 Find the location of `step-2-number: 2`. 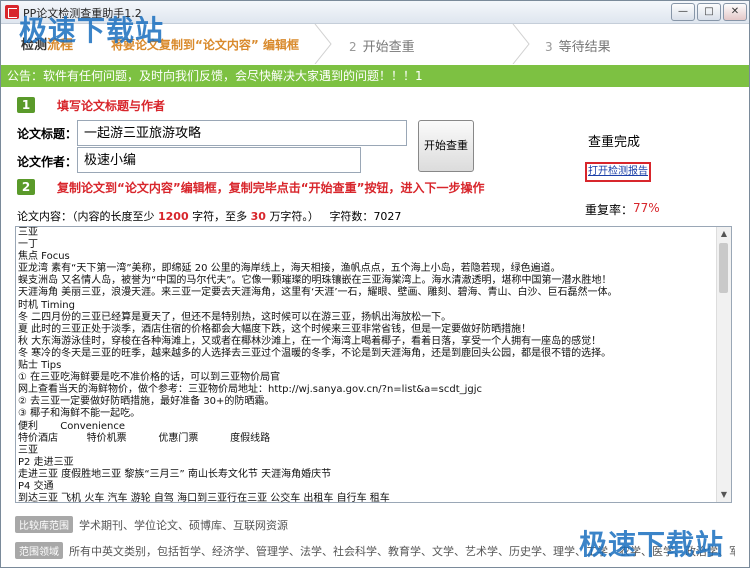

step-2-number: 2 is located at coordinates (353, 47).